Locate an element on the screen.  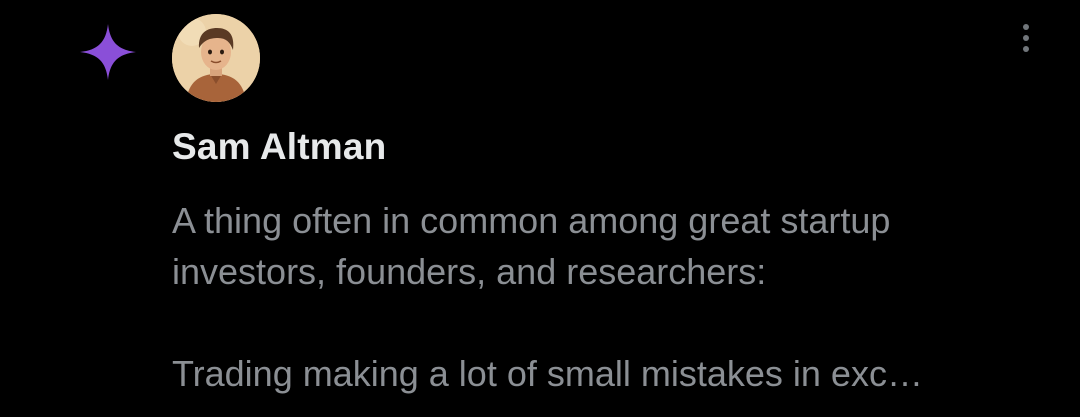
author-name: Sam Altman is located at coordinates (279, 147).